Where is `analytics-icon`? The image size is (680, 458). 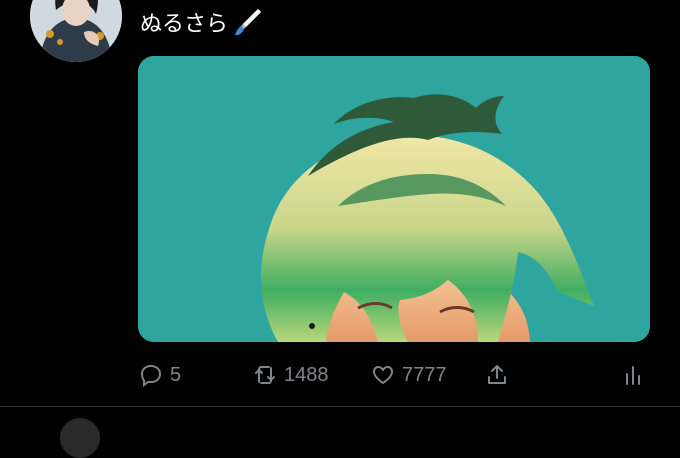
analytics-icon is located at coordinates (633, 375).